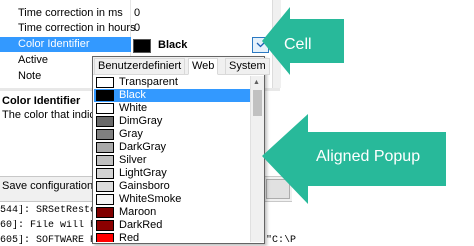  What do you see at coordinates (129, 237) in the screenshot?
I see `color-list-item-label: Red` at bounding box center [129, 237].